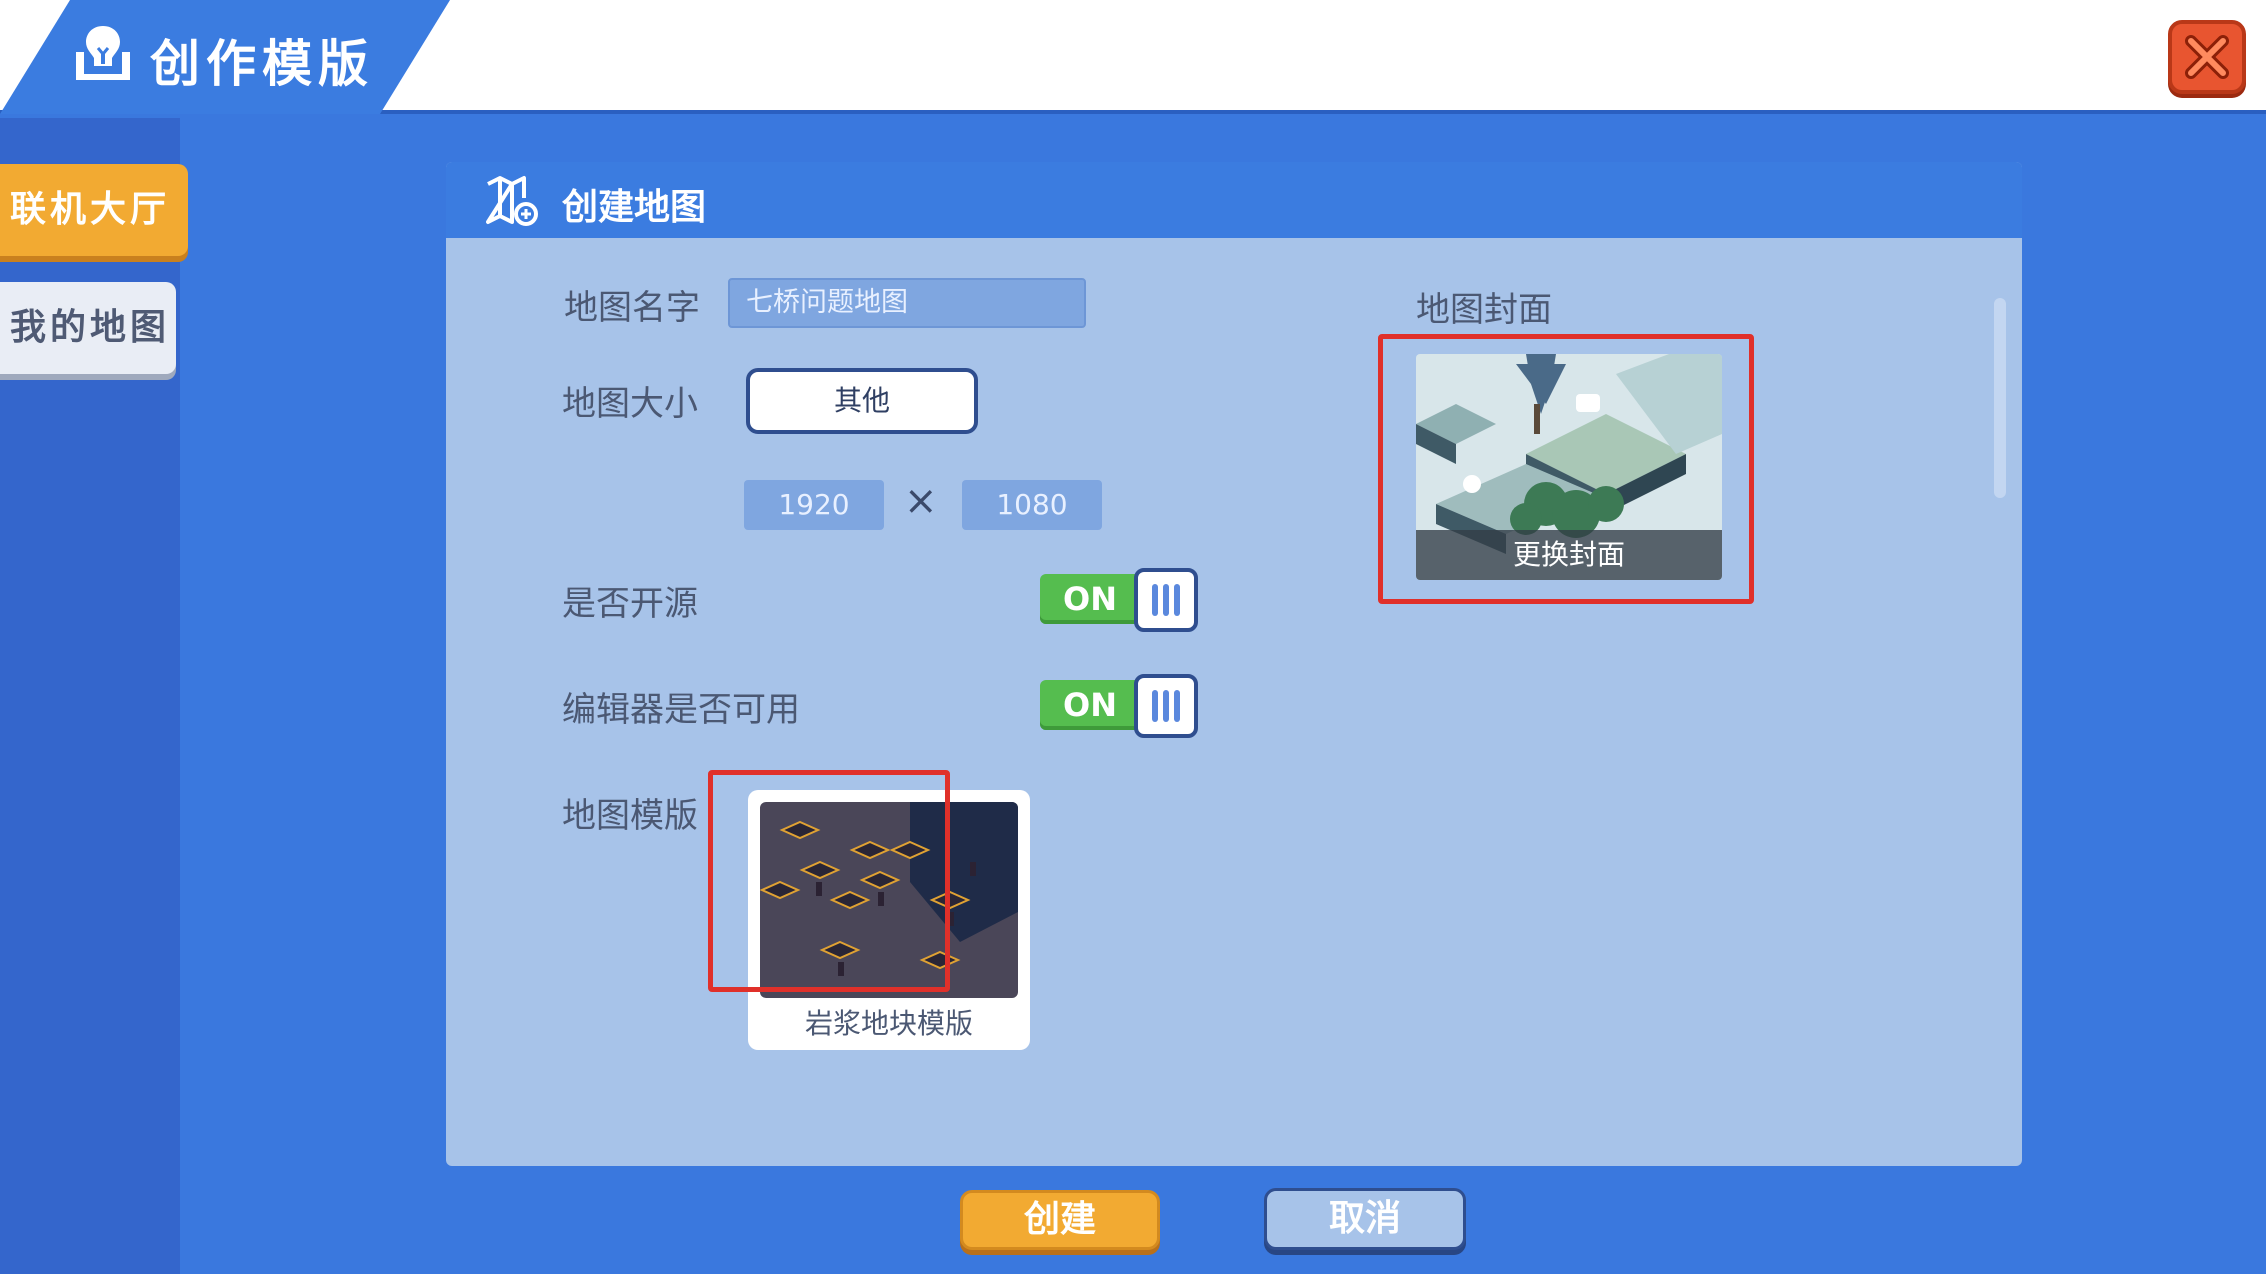  Describe the element at coordinates (681, 710) in the screenshot. I see `editor-available-label: 编辑器是否可用` at that location.